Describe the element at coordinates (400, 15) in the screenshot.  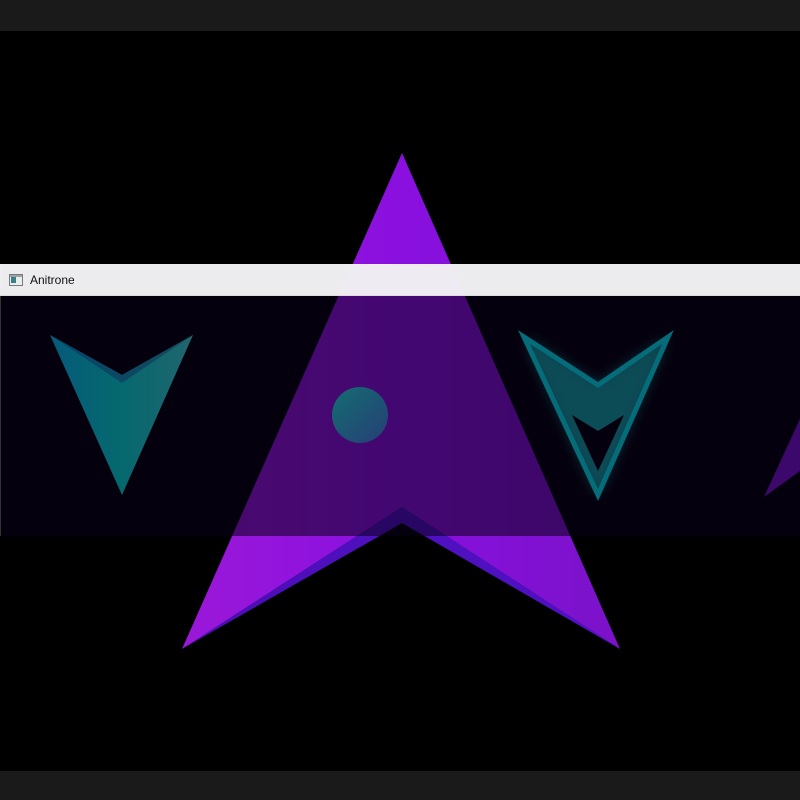
I see `letterbox-top` at that location.